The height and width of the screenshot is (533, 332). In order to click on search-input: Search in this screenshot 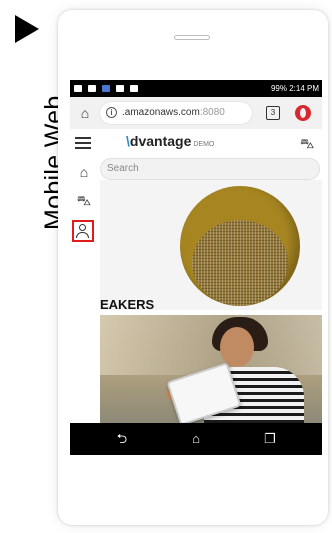, I will do `click(210, 169)`.